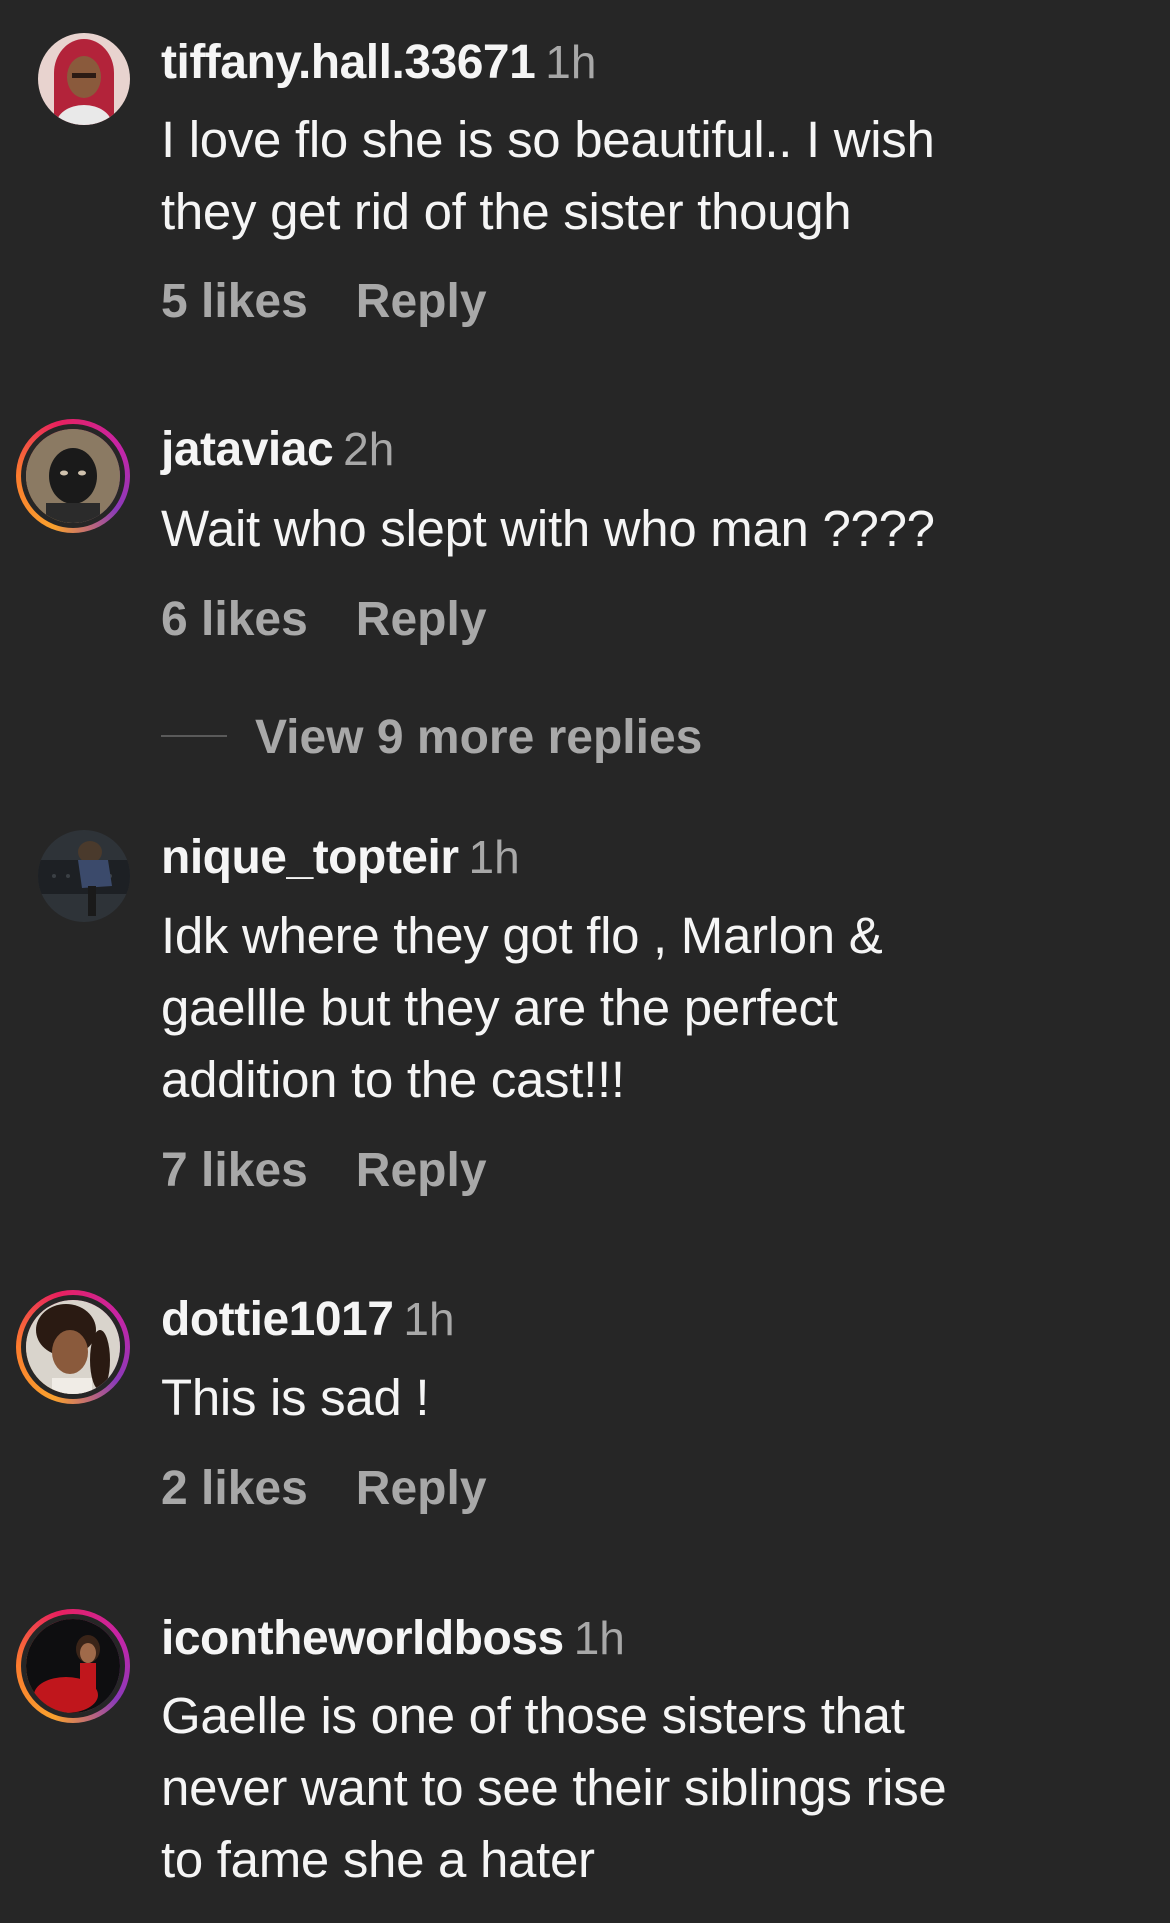 This screenshot has height=1923, width=1170. What do you see at coordinates (310, 857) in the screenshot?
I see `username: nique_topteir` at bounding box center [310, 857].